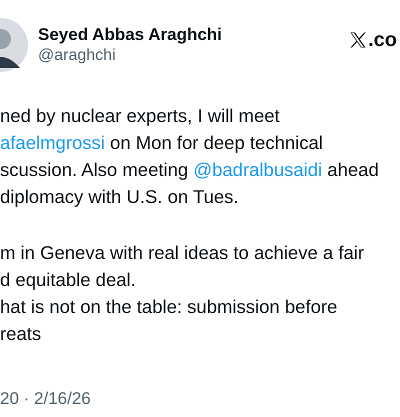  Describe the element at coordinates (119, 196) in the screenshot. I see `tweet-text: diplomacy with U.S. on Tues.` at that location.